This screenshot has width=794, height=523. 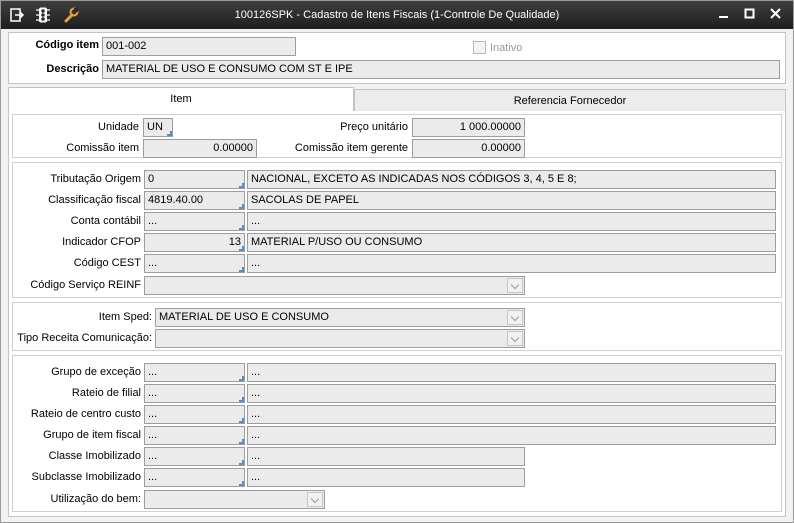 What do you see at coordinates (158, 127) in the screenshot?
I see `unidade-field: UN` at bounding box center [158, 127].